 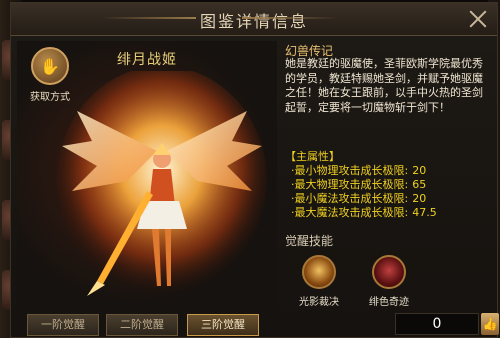 I want to click on attribute-label: ·最大魔法攻击成长极限:, so click(x=350, y=212).